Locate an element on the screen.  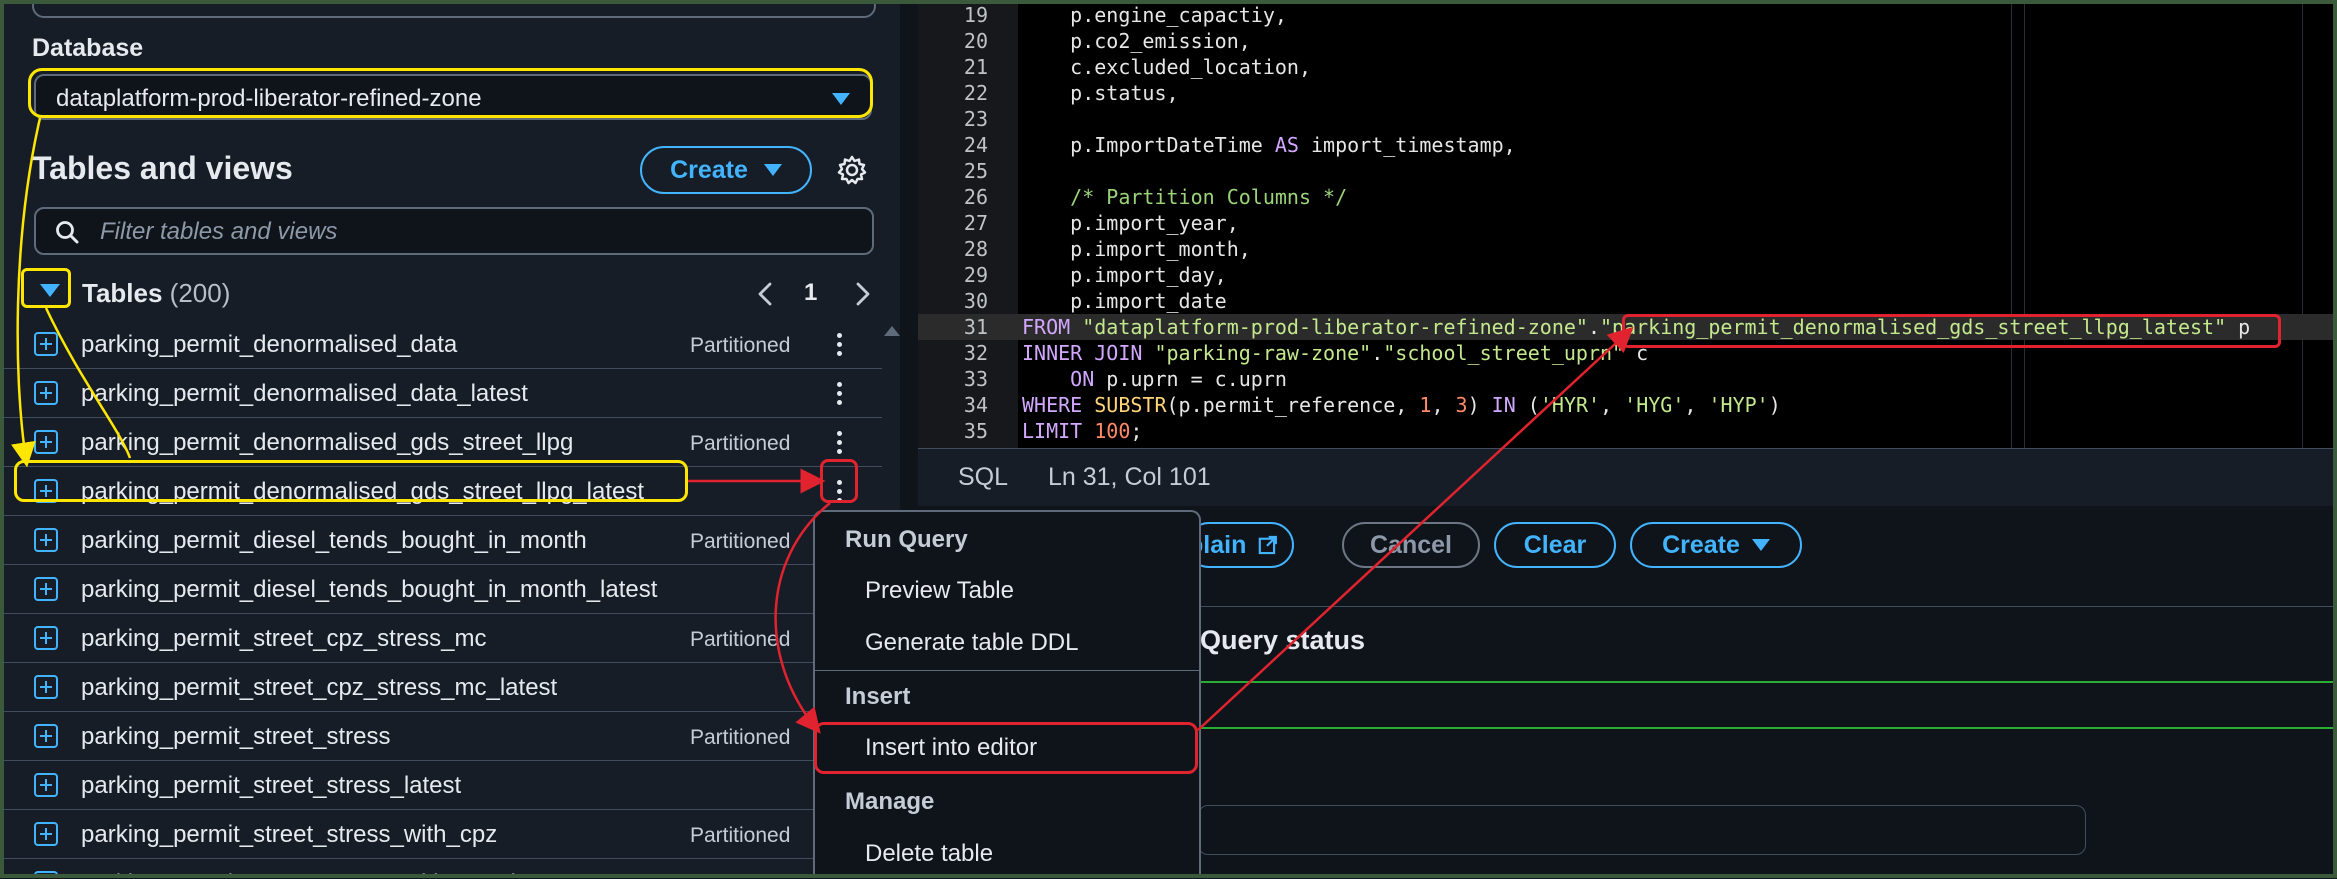
code-line: 28 p.import_month, is located at coordinates (1625, 249).